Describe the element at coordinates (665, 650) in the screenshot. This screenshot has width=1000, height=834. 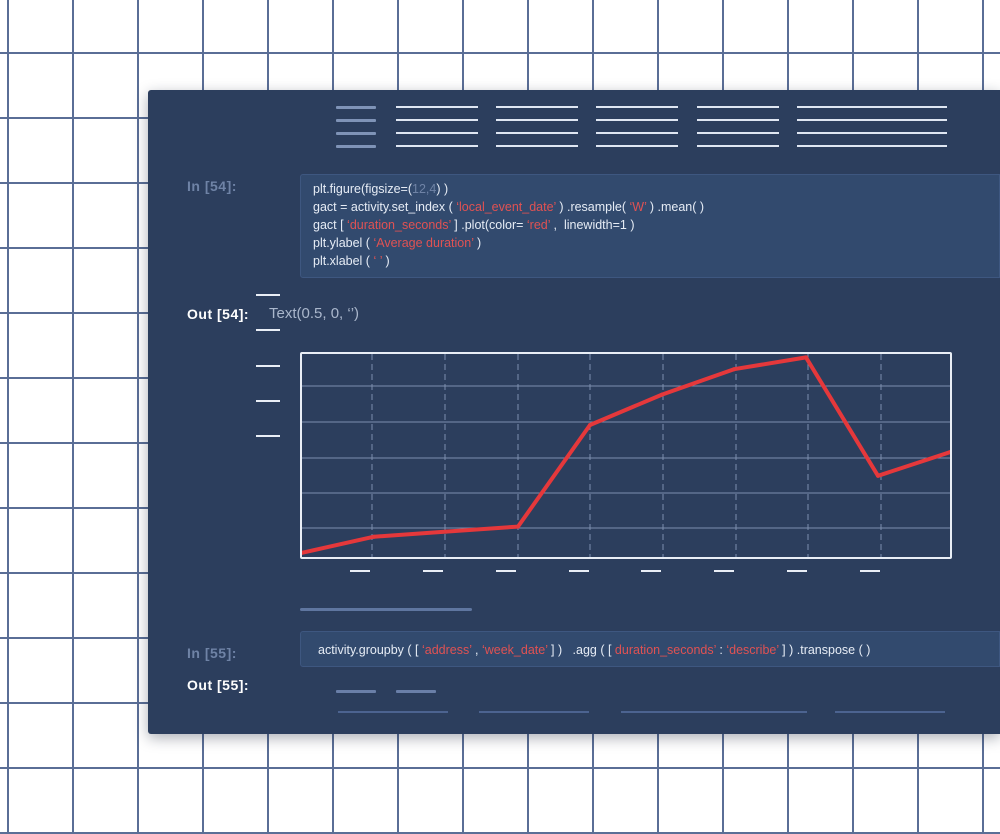
I see `string-literal: duration_seconds’` at that location.